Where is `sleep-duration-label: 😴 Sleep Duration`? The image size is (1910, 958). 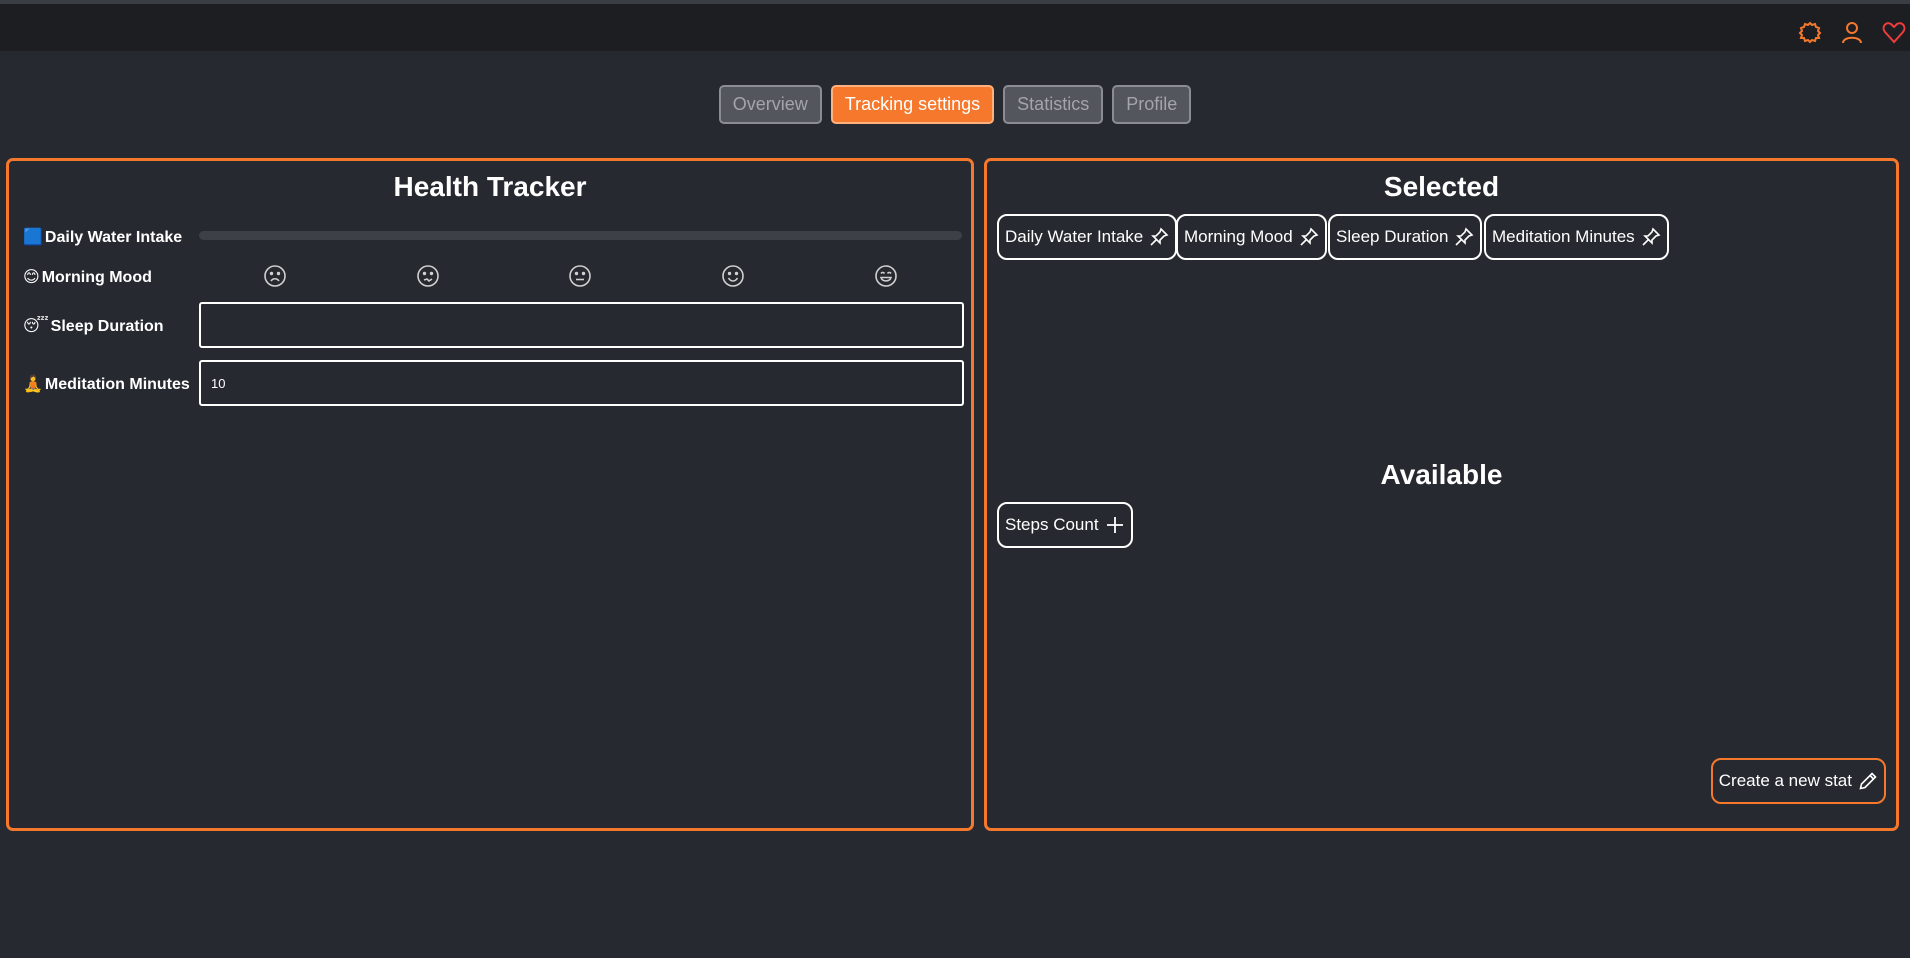
sleep-duration-label: 😴 Sleep Duration is located at coordinates (93, 326).